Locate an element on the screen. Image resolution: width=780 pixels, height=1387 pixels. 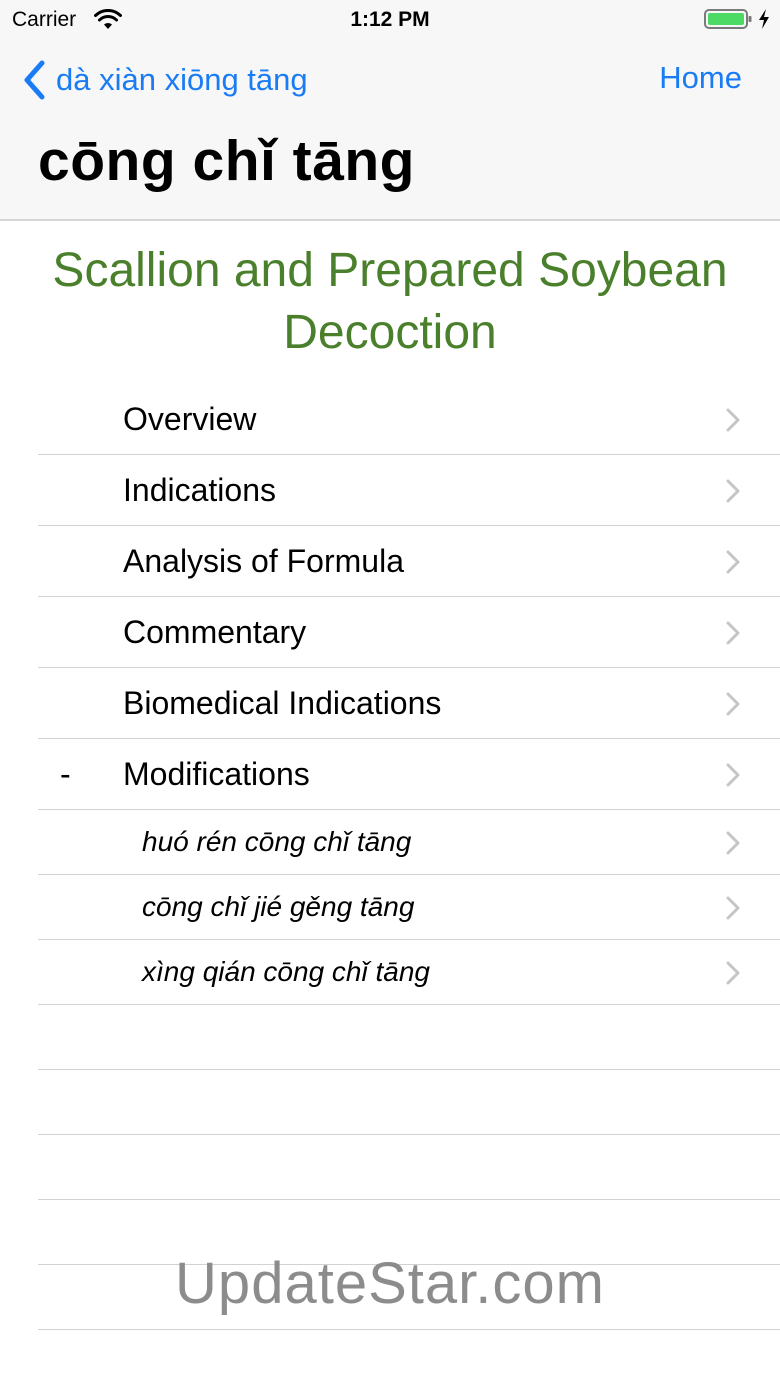
list-item-modifications: - Modifications is located at coordinates (409, 774).